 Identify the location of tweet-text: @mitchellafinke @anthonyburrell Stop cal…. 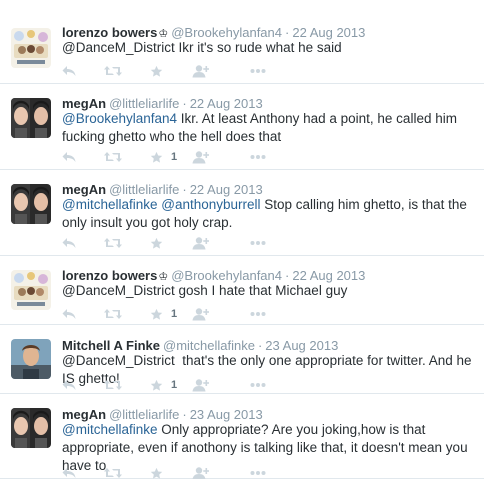
(268, 214).